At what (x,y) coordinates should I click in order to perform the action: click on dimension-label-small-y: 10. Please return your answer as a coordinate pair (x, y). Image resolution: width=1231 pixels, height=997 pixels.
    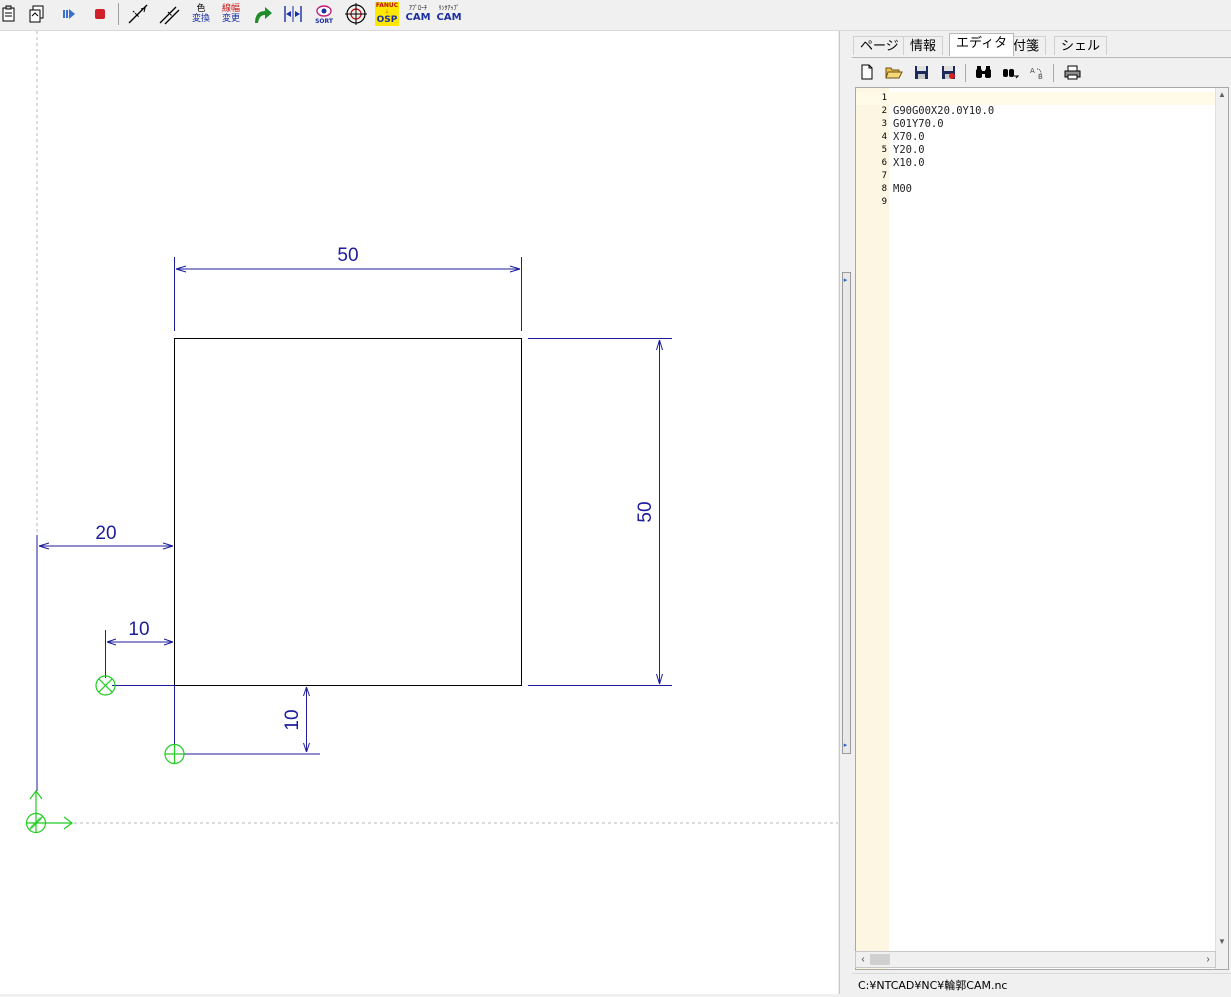
    Looking at the image, I should click on (292, 719).